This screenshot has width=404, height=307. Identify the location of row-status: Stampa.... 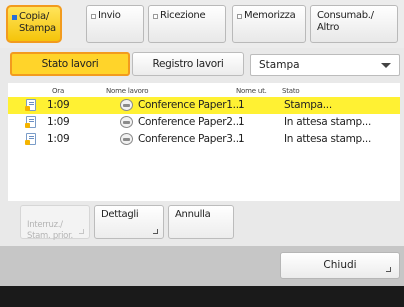
(308, 105).